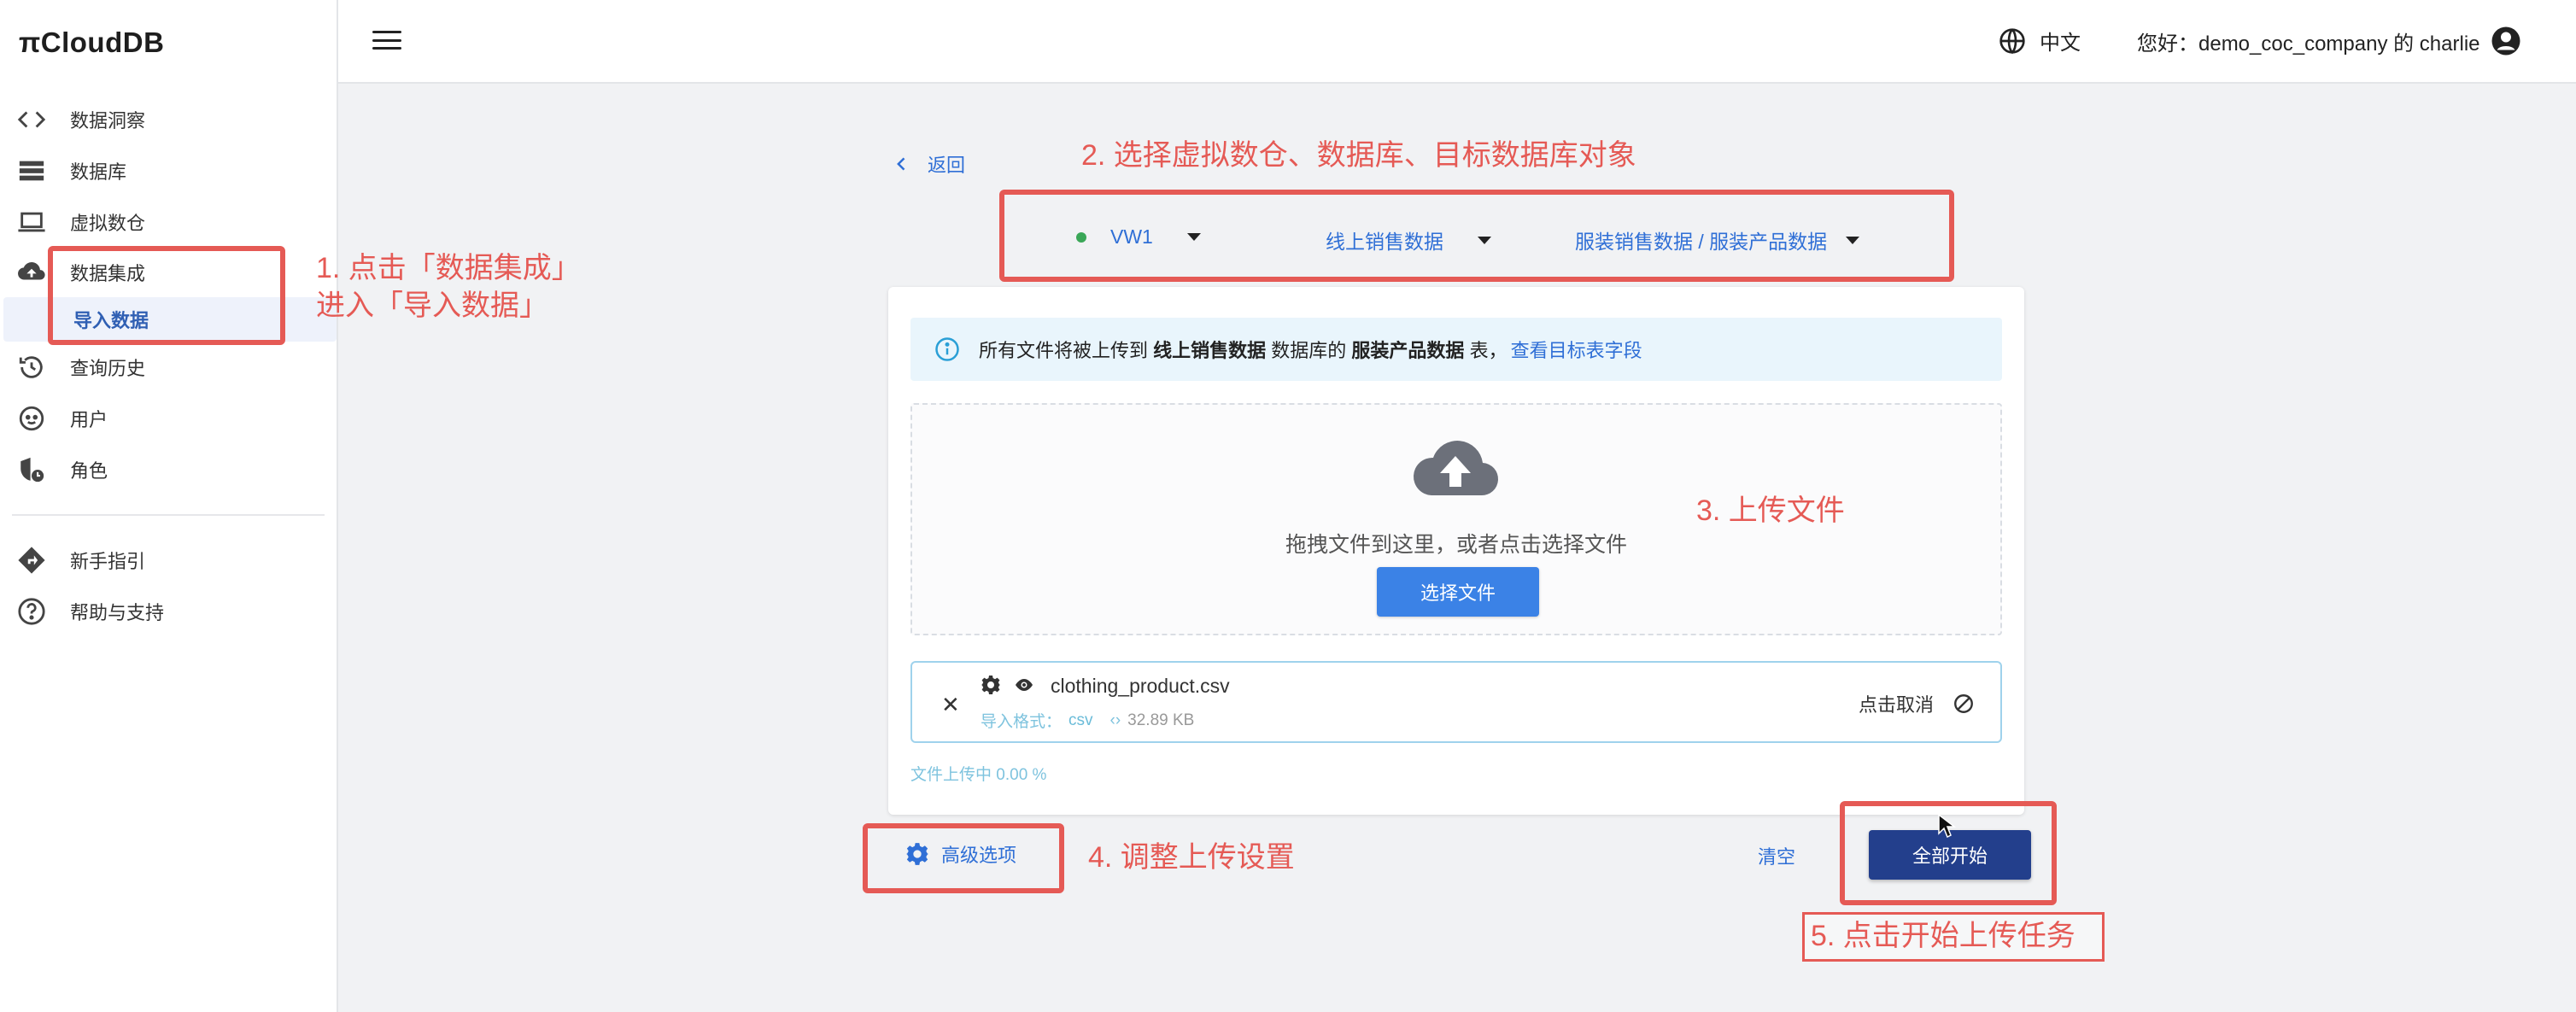 Image resolution: width=2576 pixels, height=1012 pixels. I want to click on sidebar-item-label: 数据库, so click(98, 172).